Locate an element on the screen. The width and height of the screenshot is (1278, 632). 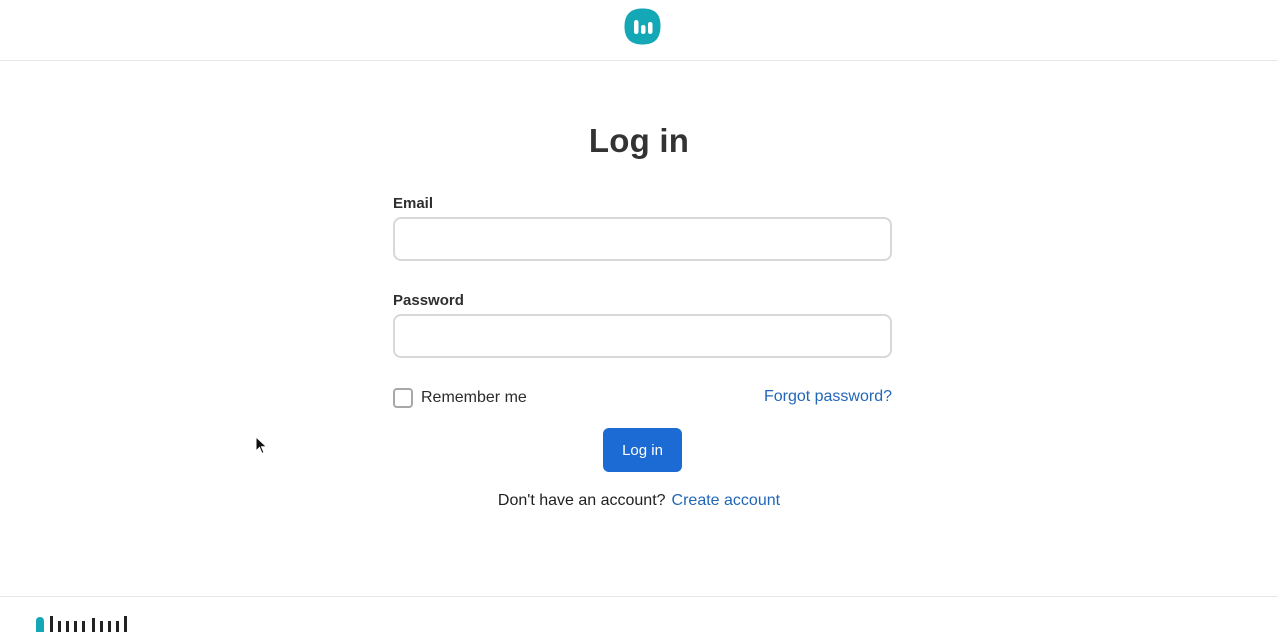
email-label: Email is located at coordinates (413, 203).